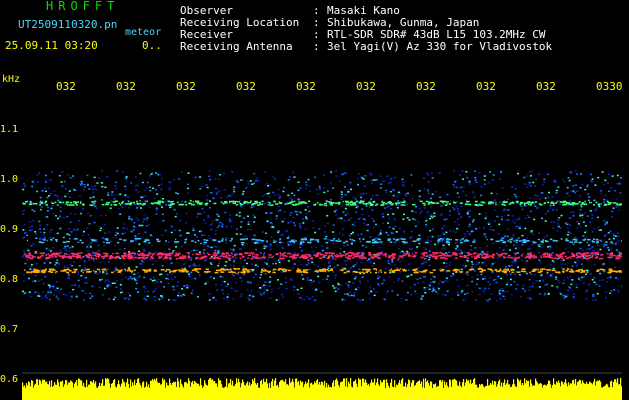 This screenshot has height=400, width=629. I want to click on app-logo: HROFFT, so click(83, 6).